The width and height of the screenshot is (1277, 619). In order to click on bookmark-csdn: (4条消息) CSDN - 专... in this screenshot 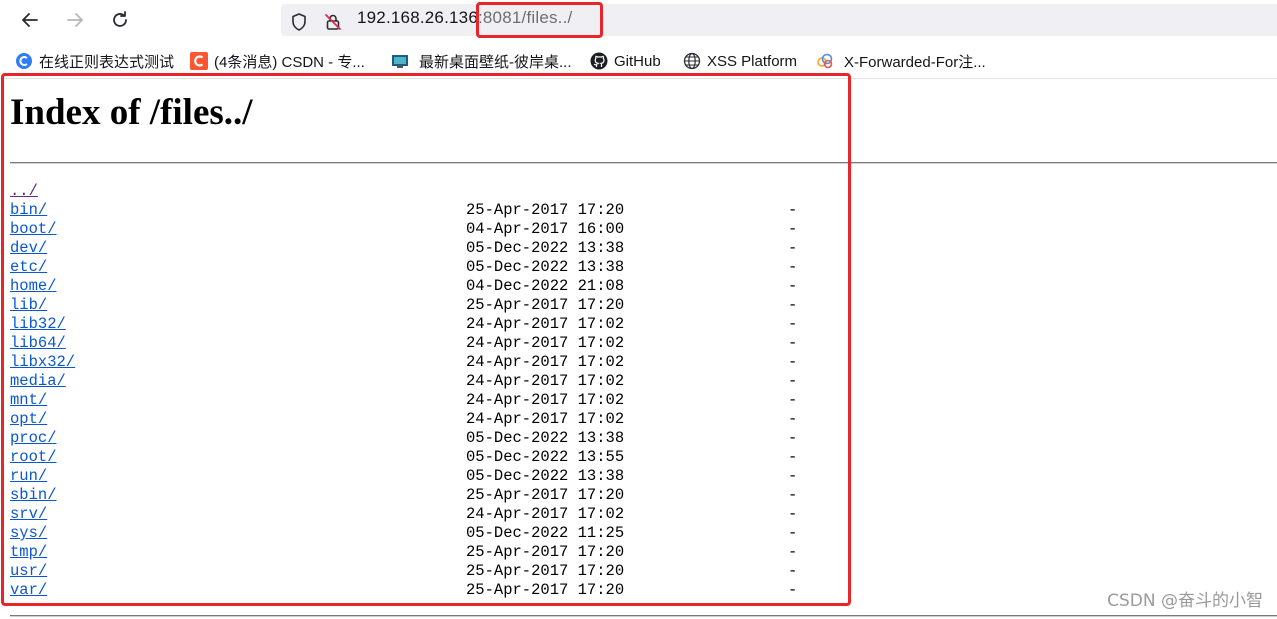, I will do `click(277, 61)`.